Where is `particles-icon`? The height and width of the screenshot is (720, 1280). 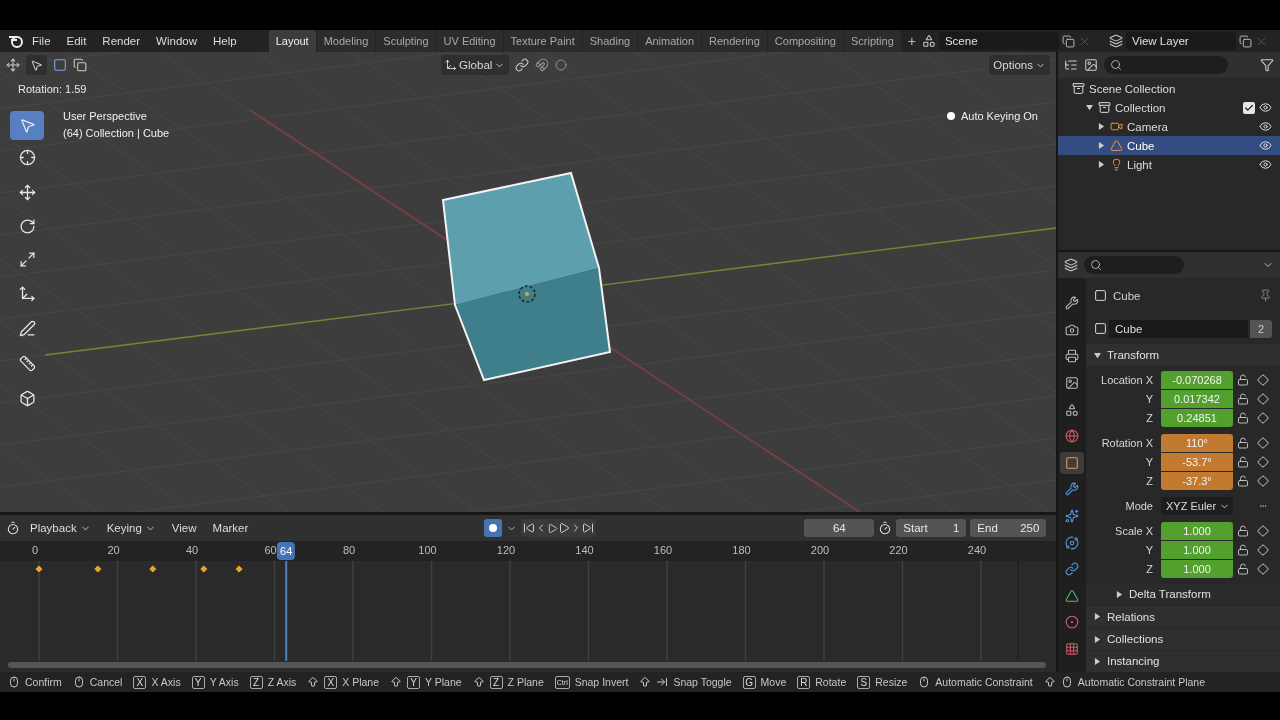 particles-icon is located at coordinates (1072, 516).